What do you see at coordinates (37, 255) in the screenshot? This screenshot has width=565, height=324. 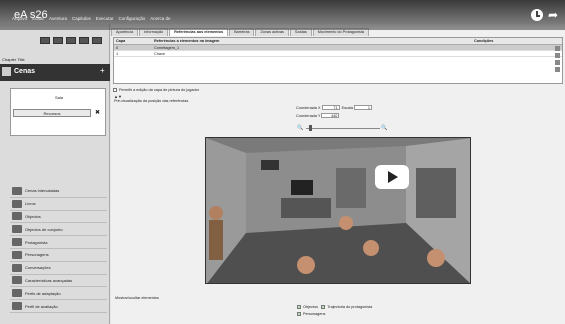 I see `nav-item-label: Personagens` at bounding box center [37, 255].